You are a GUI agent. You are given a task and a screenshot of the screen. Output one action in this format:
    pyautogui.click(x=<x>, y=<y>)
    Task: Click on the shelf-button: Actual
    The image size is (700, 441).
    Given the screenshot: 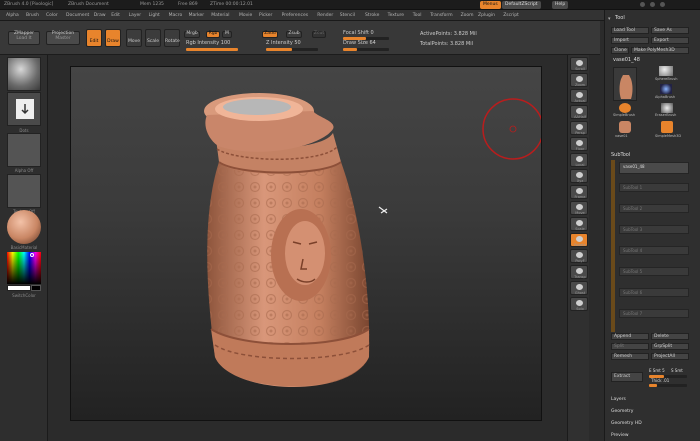 What is the action you would take?
    pyautogui.click(x=579, y=96)
    